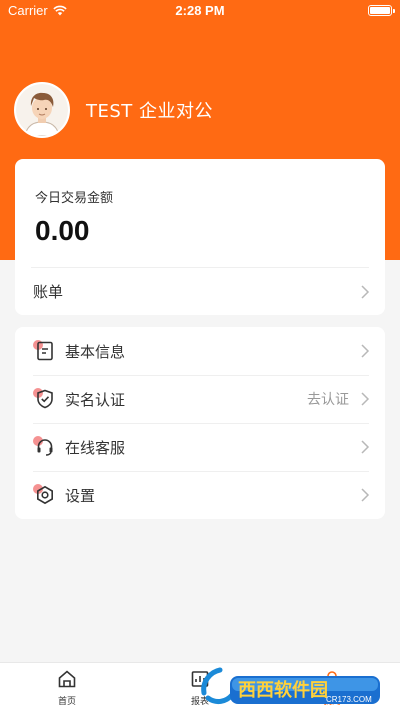  Describe the element at coordinates (66, 702) in the screenshot. I see `tab-label: 首页` at that location.